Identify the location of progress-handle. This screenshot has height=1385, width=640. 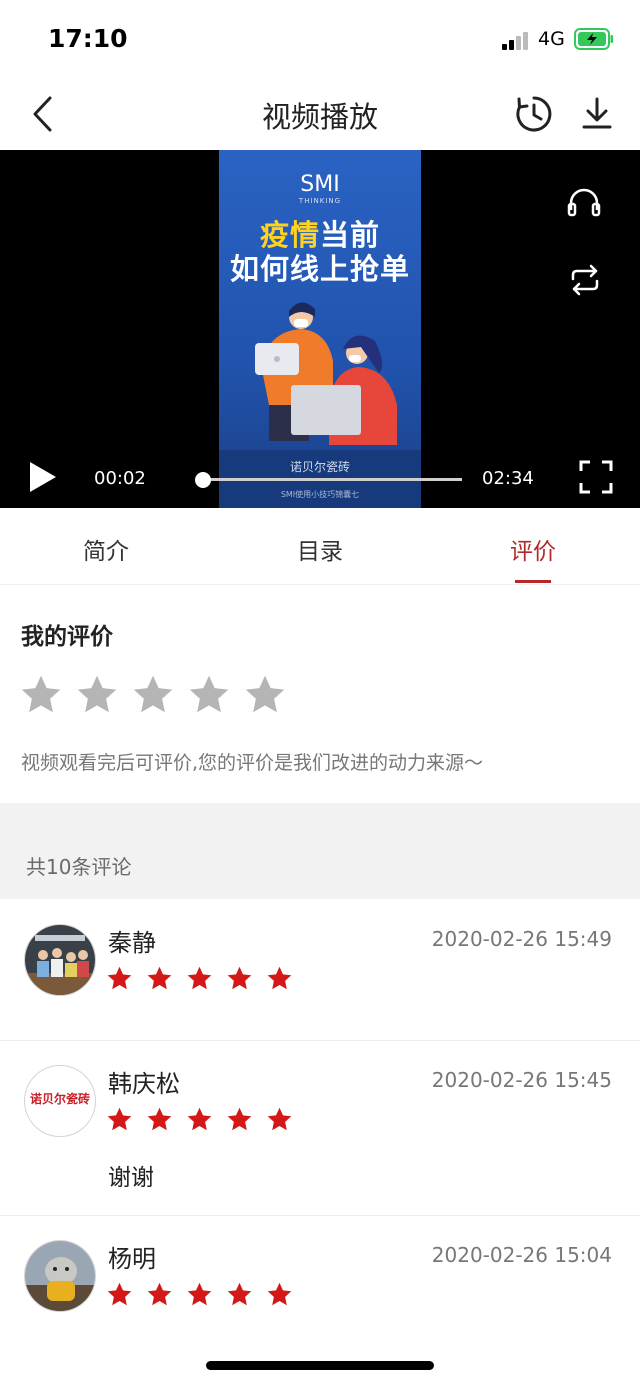
(203, 480).